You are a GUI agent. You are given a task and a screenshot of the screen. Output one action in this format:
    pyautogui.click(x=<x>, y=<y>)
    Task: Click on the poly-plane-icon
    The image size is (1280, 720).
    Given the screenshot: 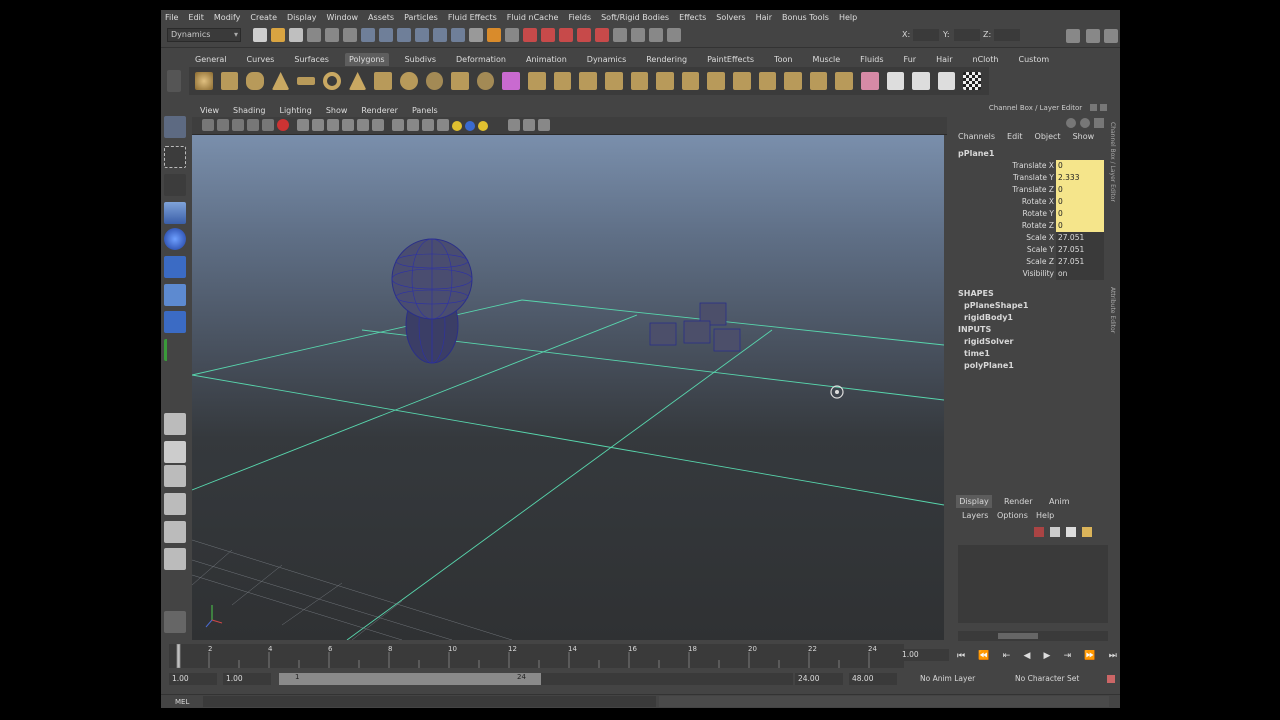 What is the action you would take?
    pyautogui.click(x=306, y=81)
    